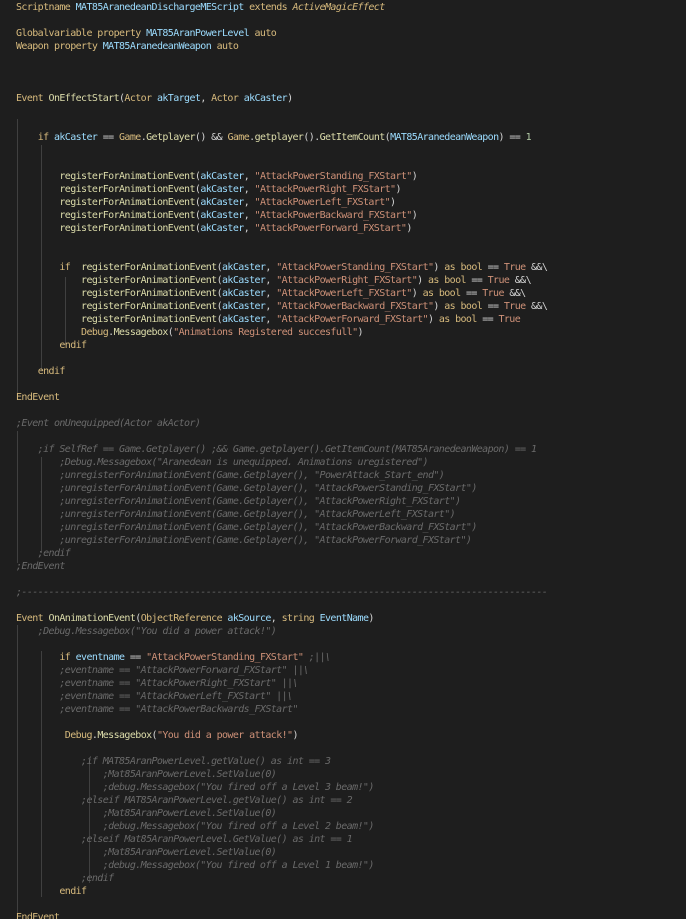 Image resolution: width=686 pixels, height=919 pixels. What do you see at coordinates (70, 267) in the screenshot?
I see `code-token-keyword: if` at bounding box center [70, 267].